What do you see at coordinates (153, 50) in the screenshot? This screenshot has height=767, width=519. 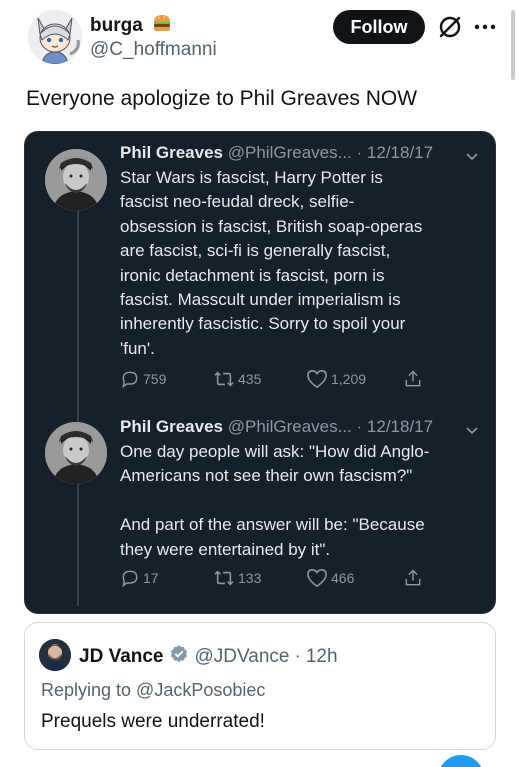 I see `user-handle: @C_hoffmanni` at bounding box center [153, 50].